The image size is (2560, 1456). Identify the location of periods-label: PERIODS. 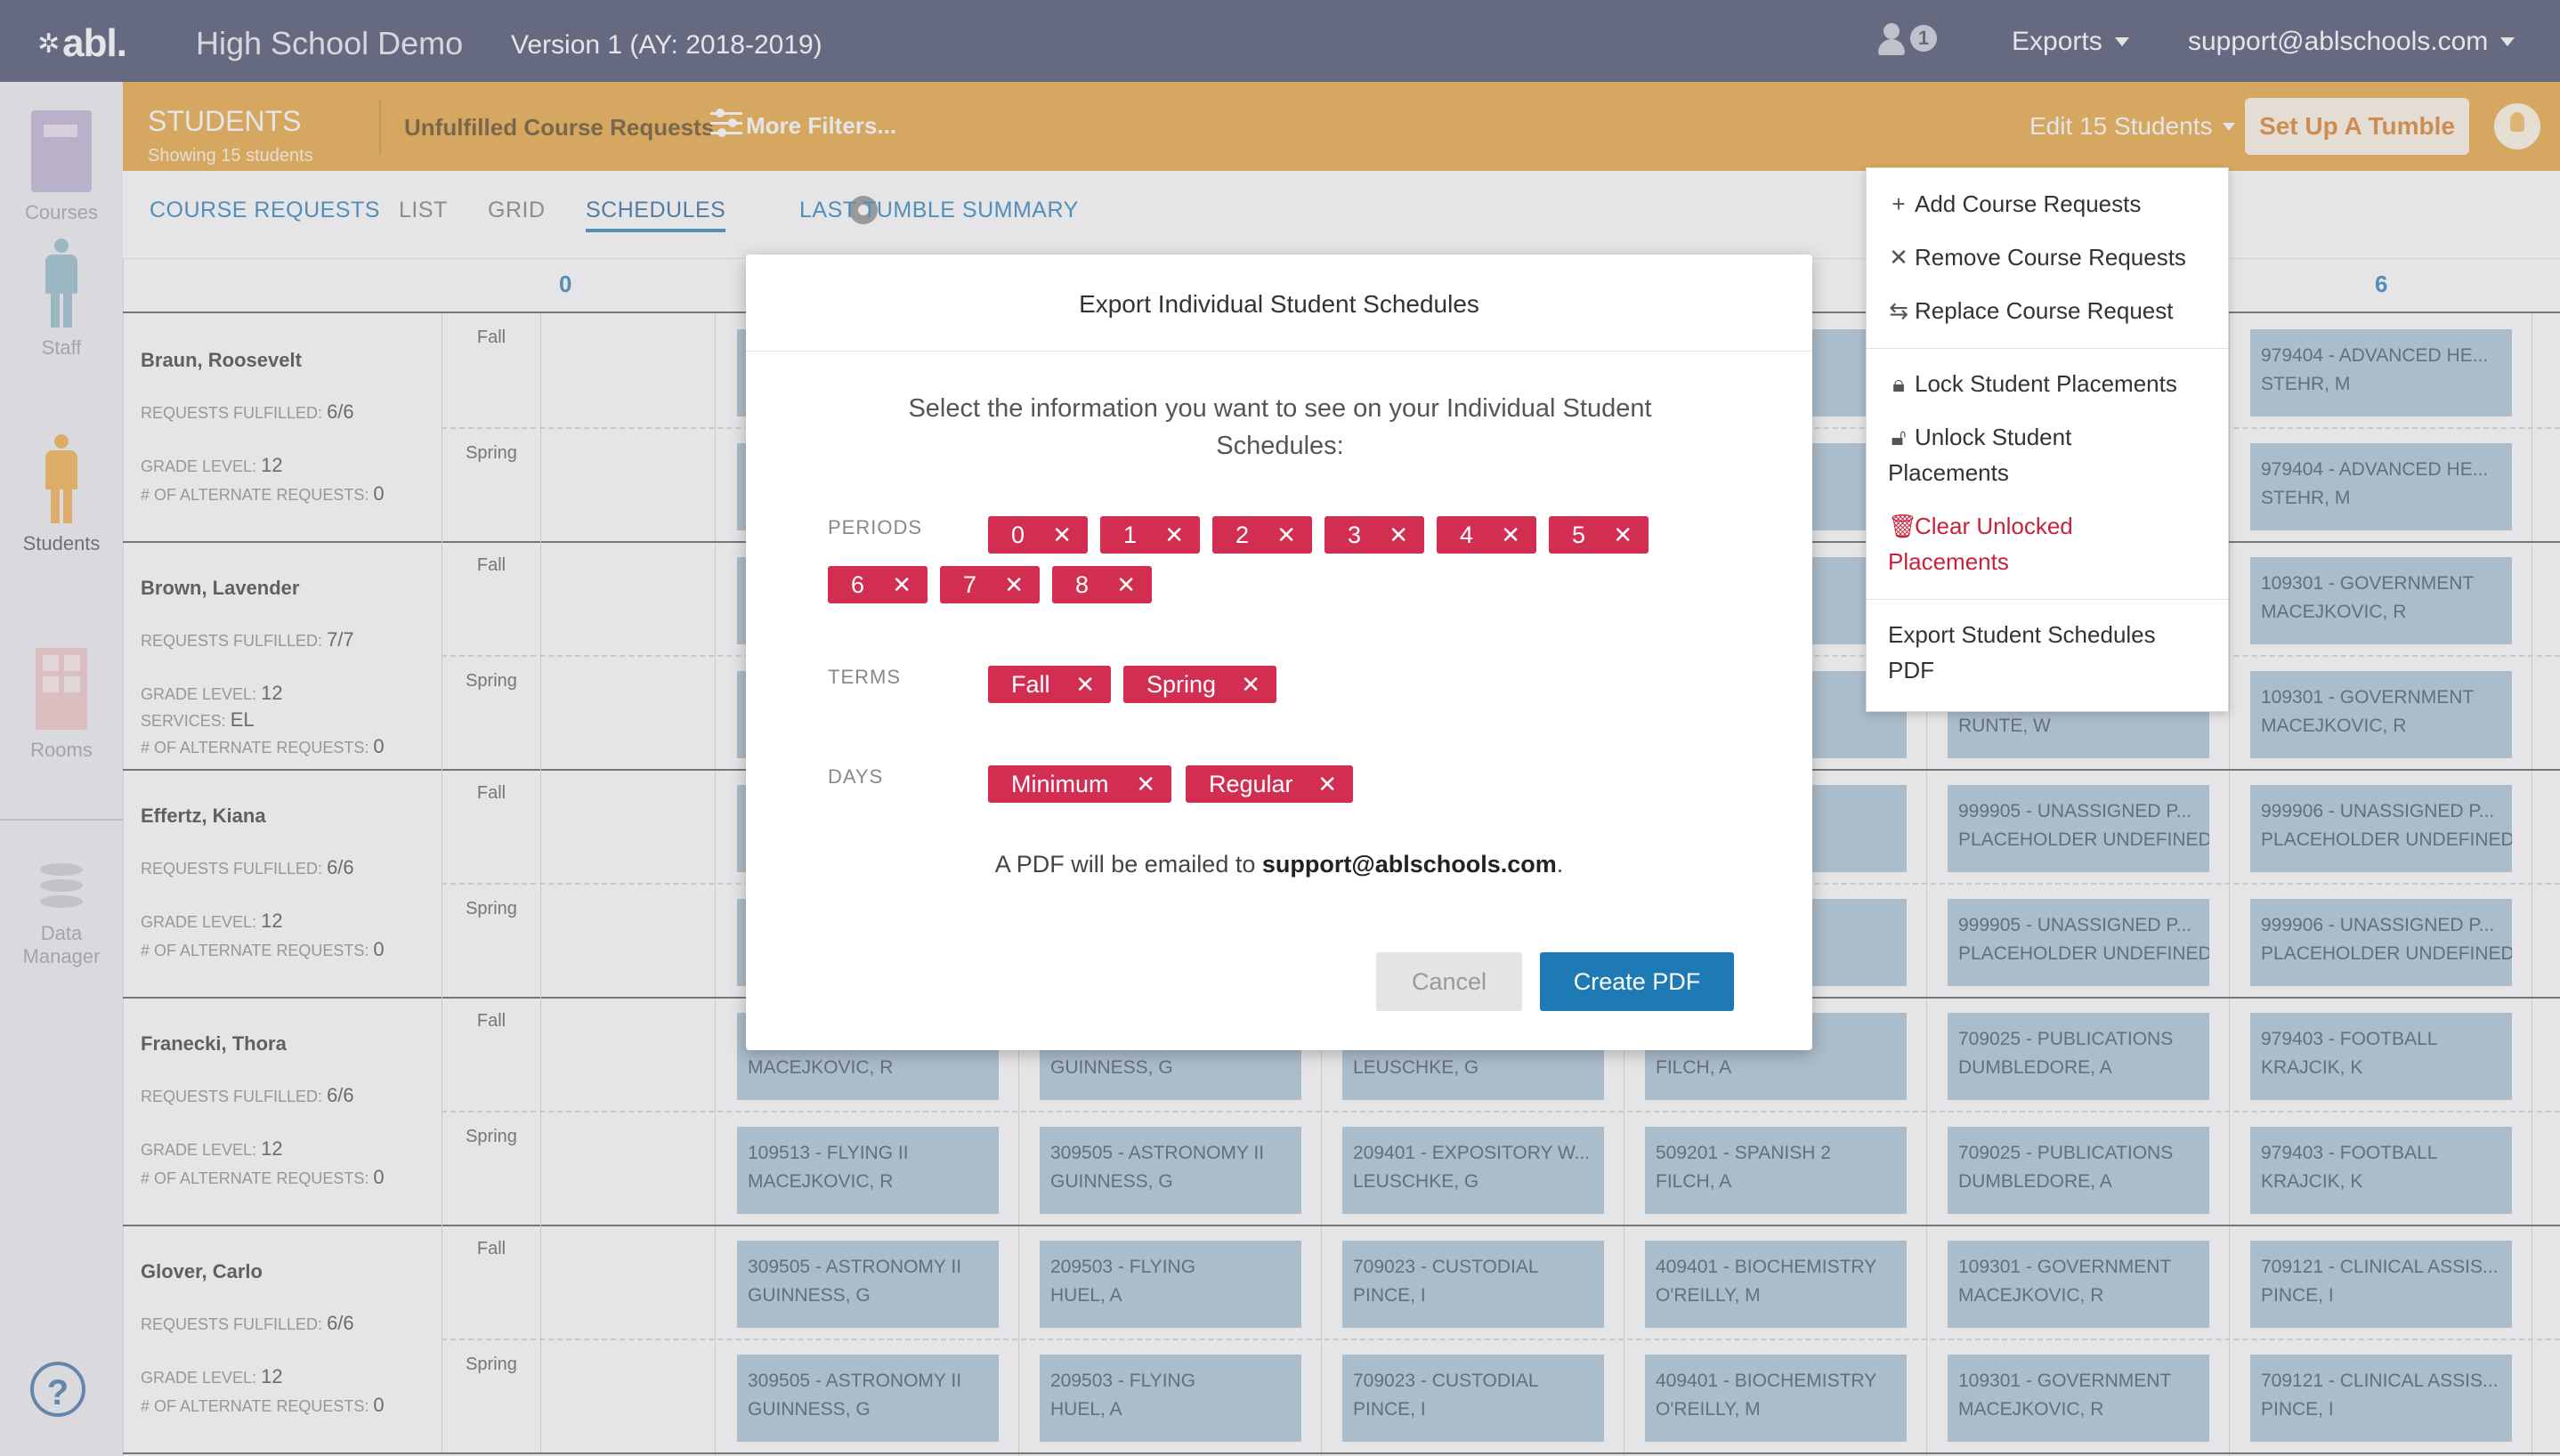
(876, 527).